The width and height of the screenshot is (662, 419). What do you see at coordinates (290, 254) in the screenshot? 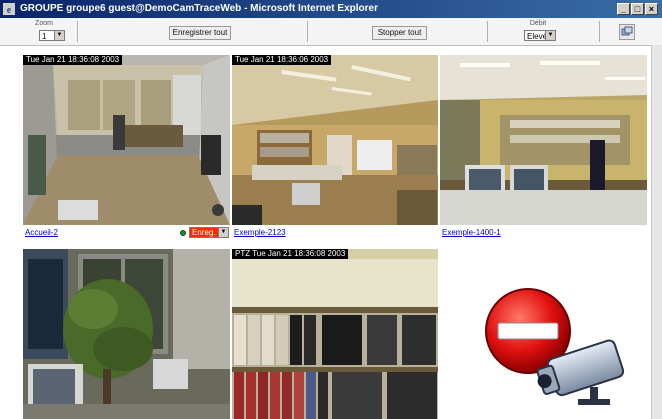
I see `camera-timestamp: PTZ Tue Jan 21 18:36:08 2003` at bounding box center [290, 254].